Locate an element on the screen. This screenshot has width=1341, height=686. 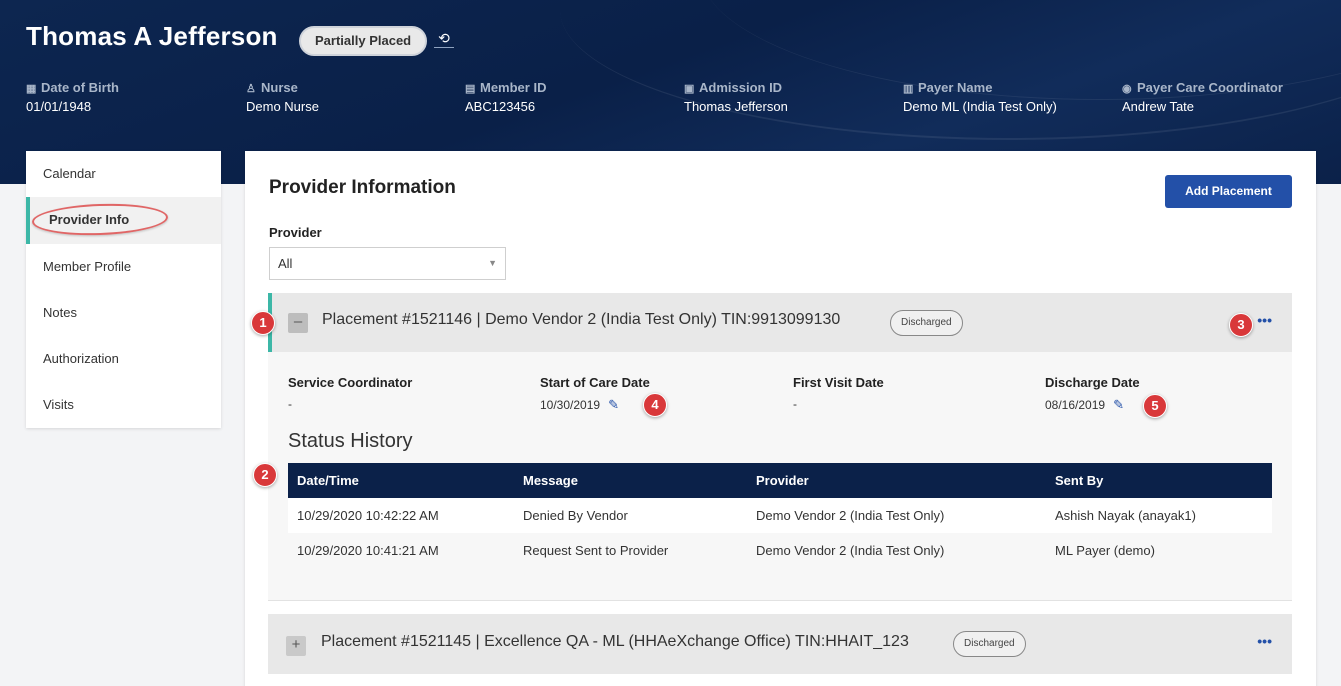
column-header: Provider is located at coordinates (896, 480).